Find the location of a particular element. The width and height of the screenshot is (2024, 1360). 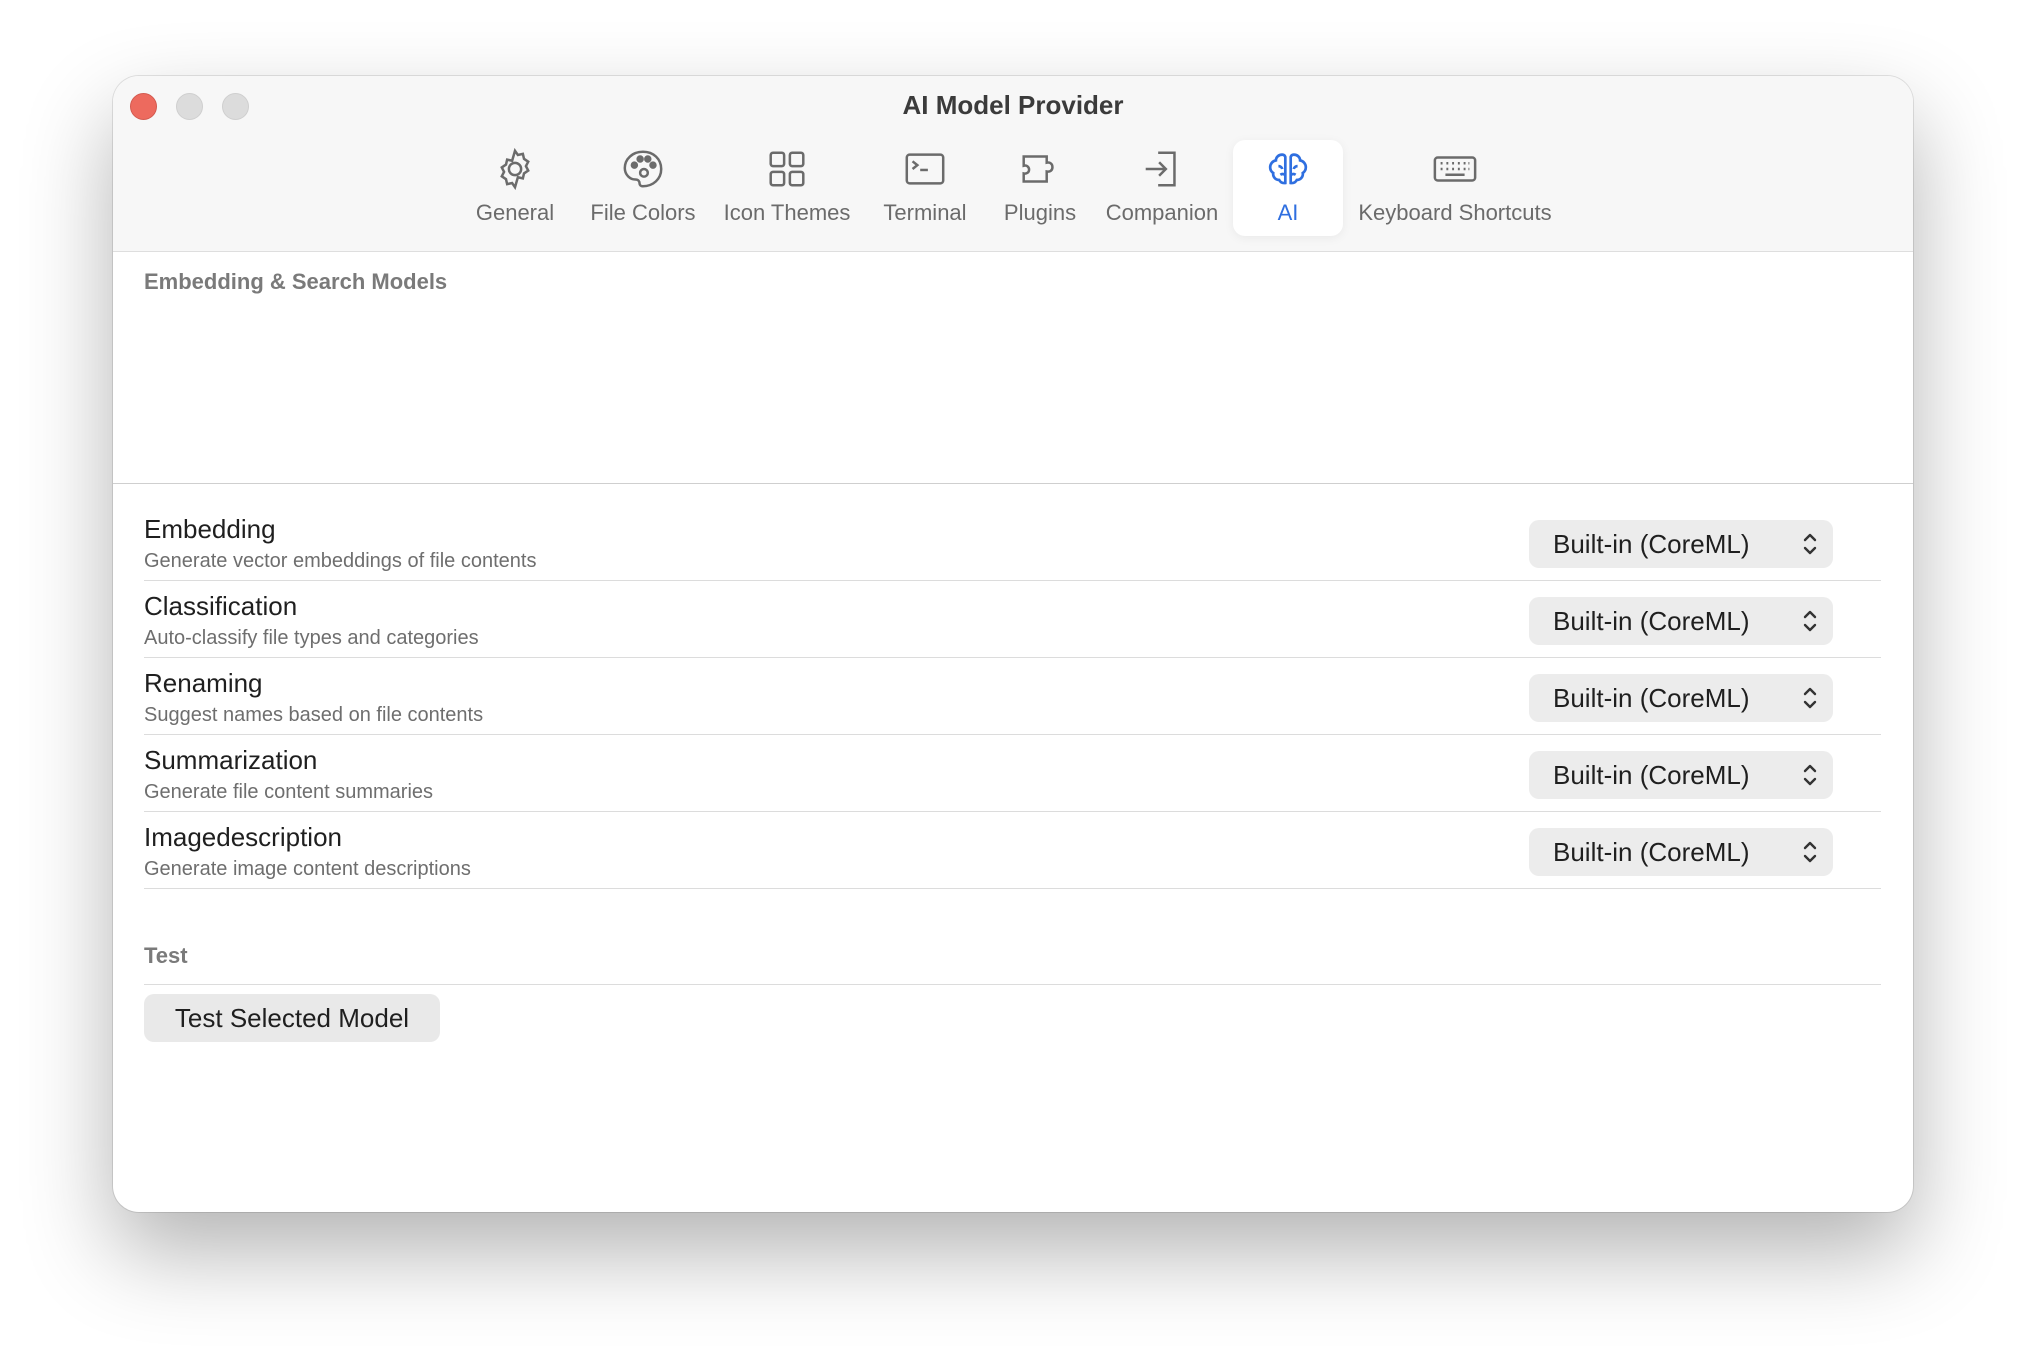

palette-icon is located at coordinates (643, 172).